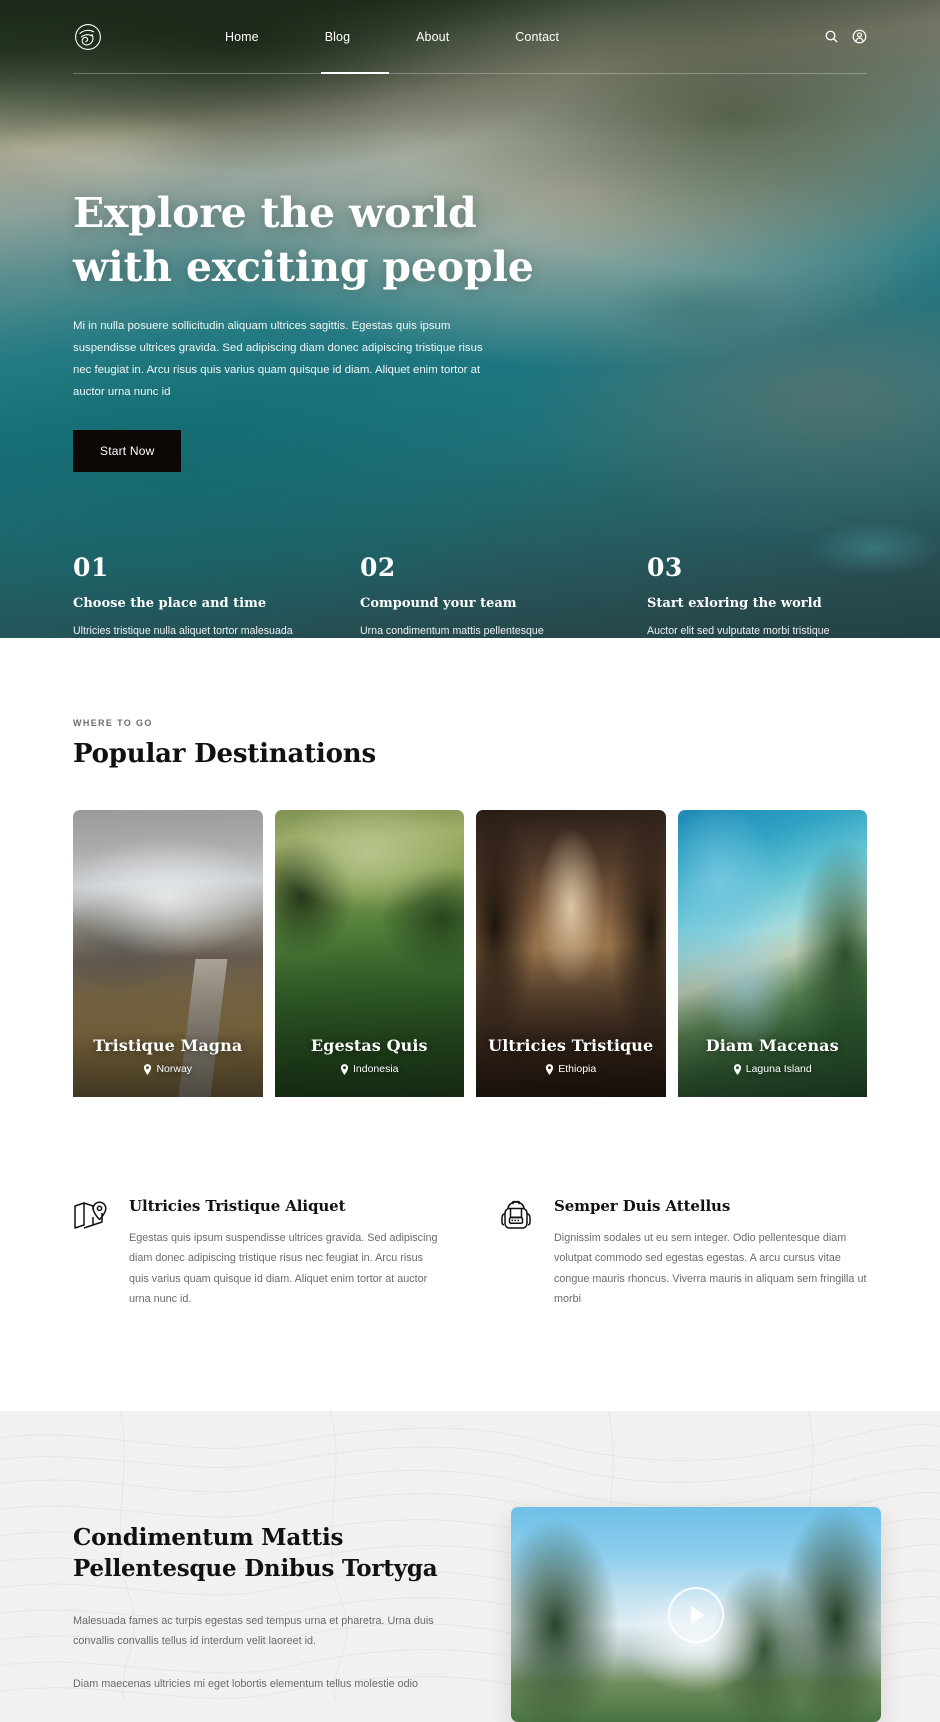 The image size is (940, 1722). I want to click on wave-circle-logo-icon, so click(88, 37).